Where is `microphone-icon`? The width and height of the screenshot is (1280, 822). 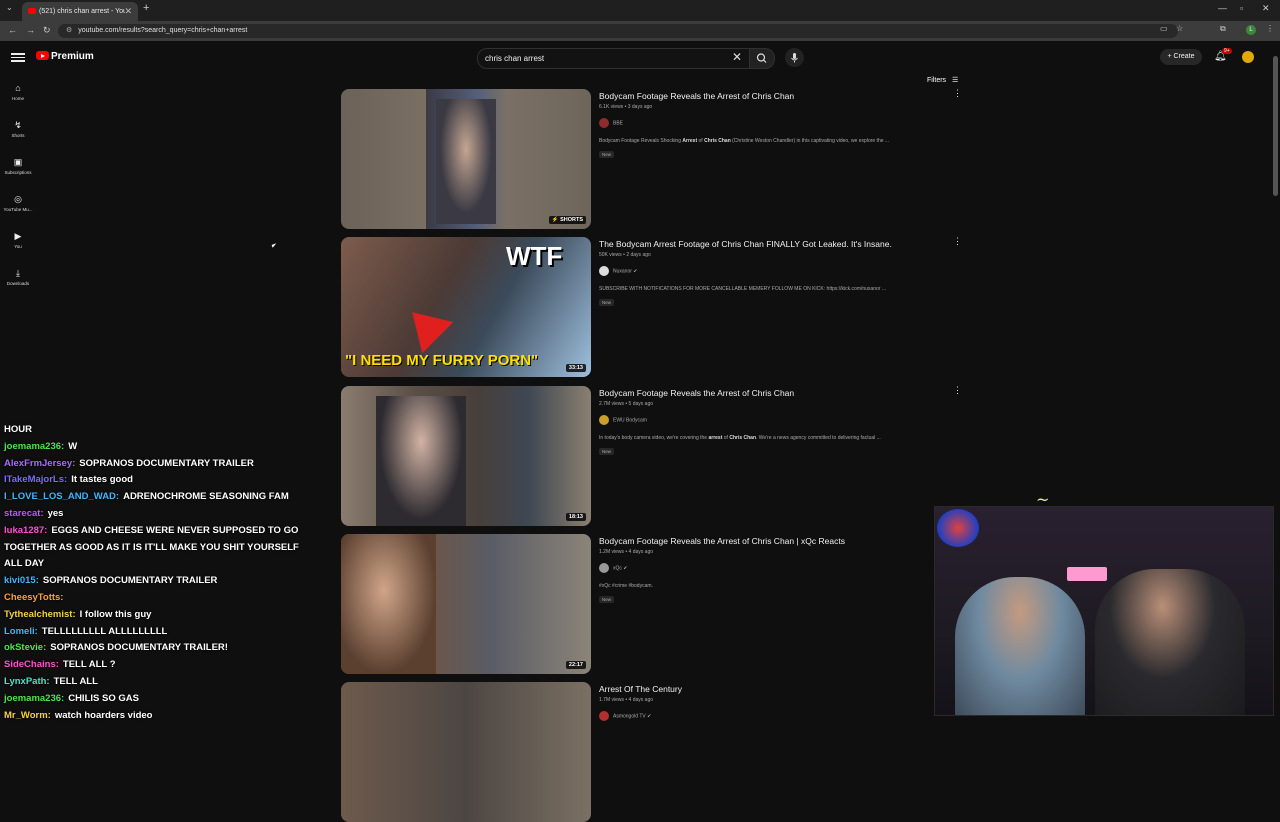 microphone-icon is located at coordinates (794, 58).